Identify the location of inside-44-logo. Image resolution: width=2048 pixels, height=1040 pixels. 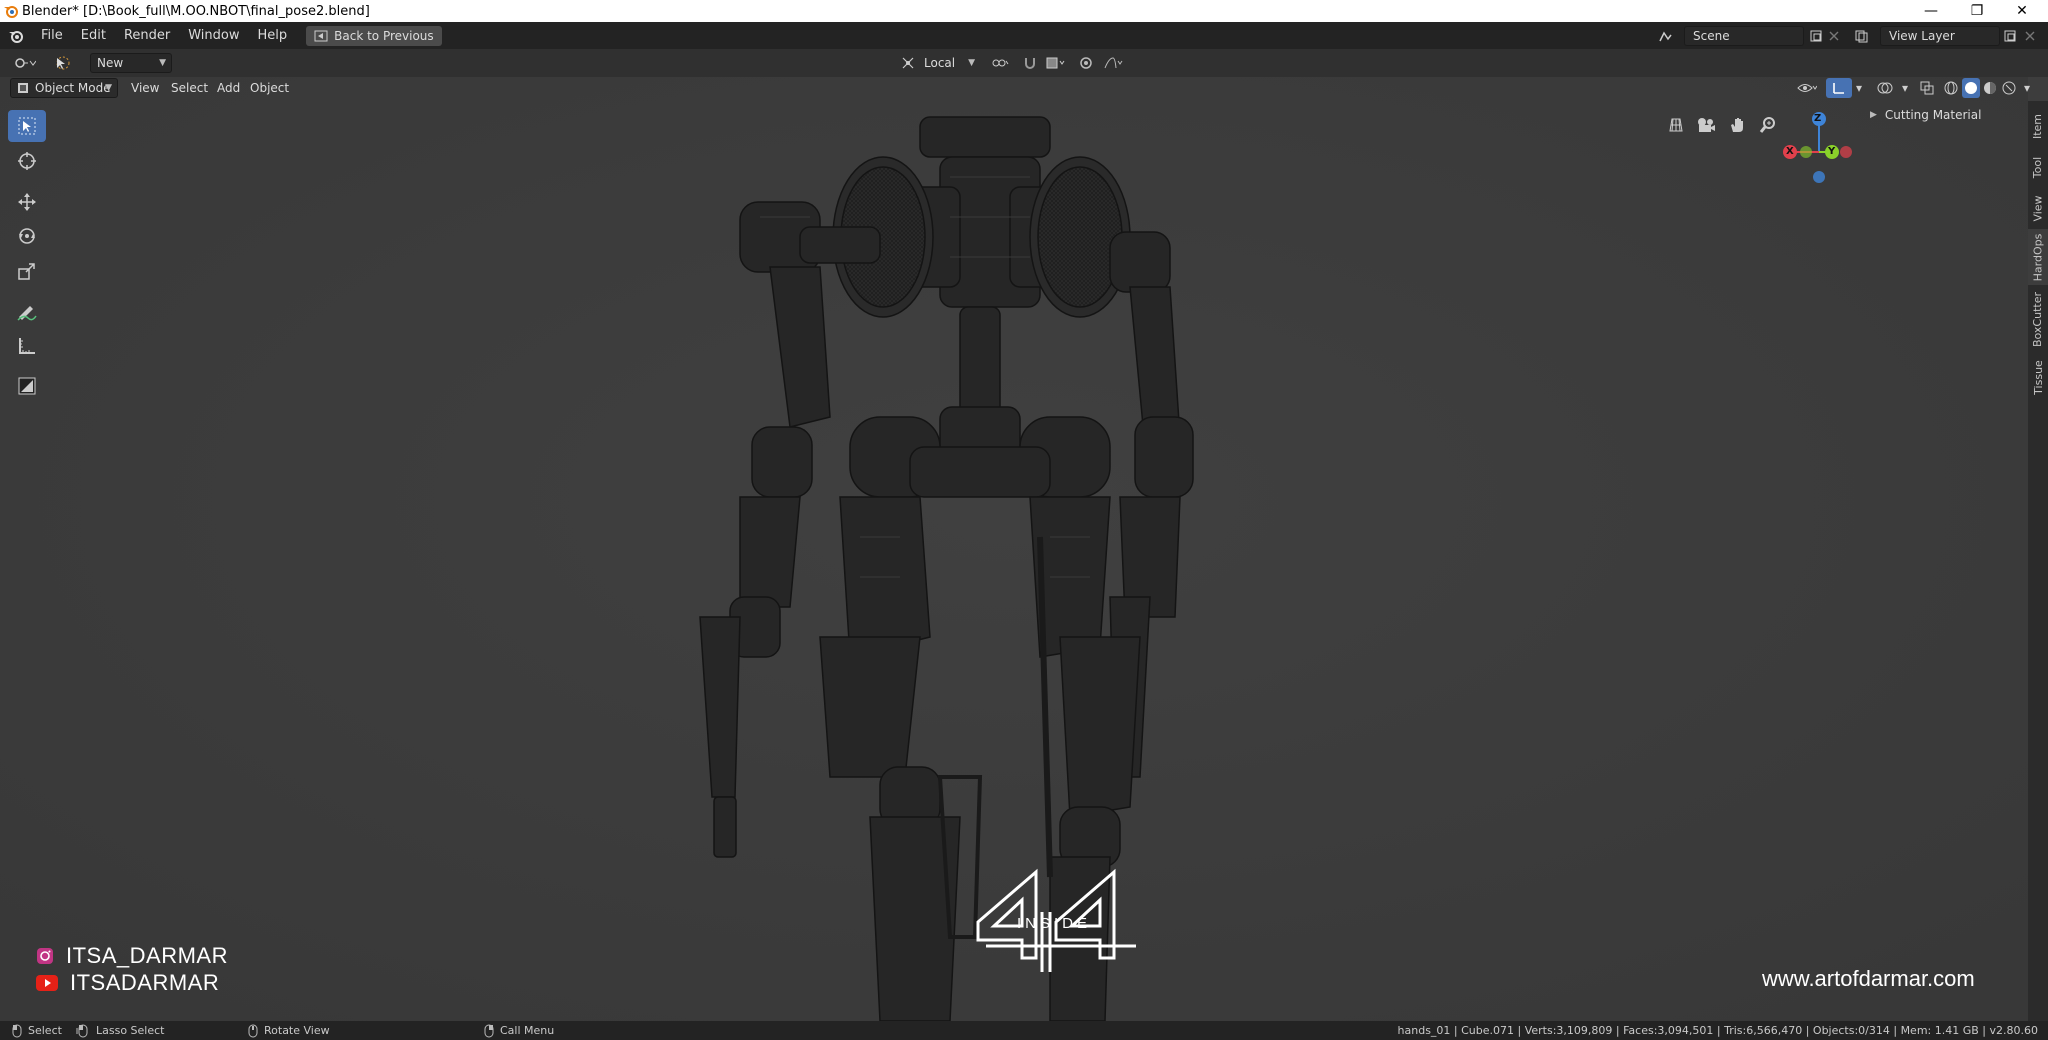
(1056, 920).